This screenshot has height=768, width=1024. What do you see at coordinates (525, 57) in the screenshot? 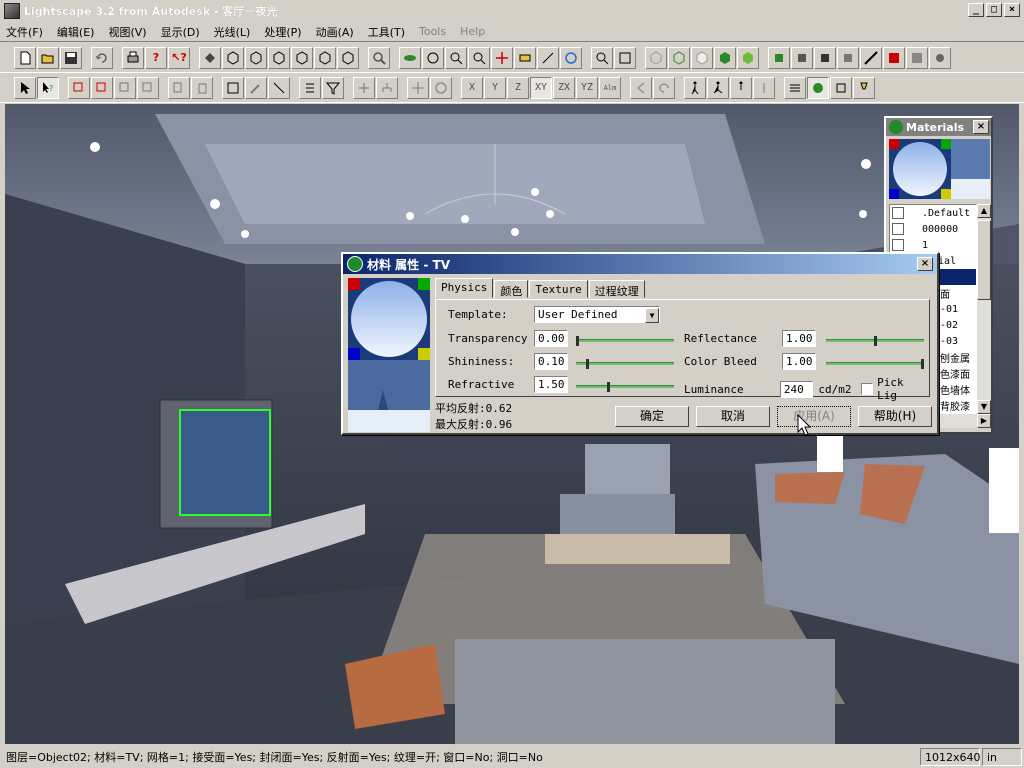
I see `walk-button` at bounding box center [525, 57].